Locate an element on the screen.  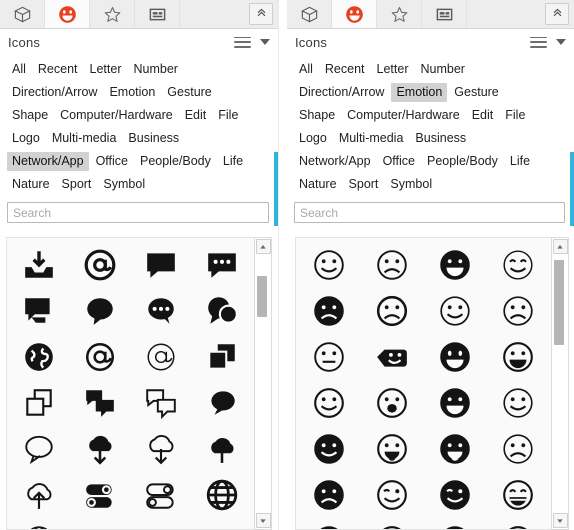
face-sad-plain-icon is located at coordinates (517, 449).